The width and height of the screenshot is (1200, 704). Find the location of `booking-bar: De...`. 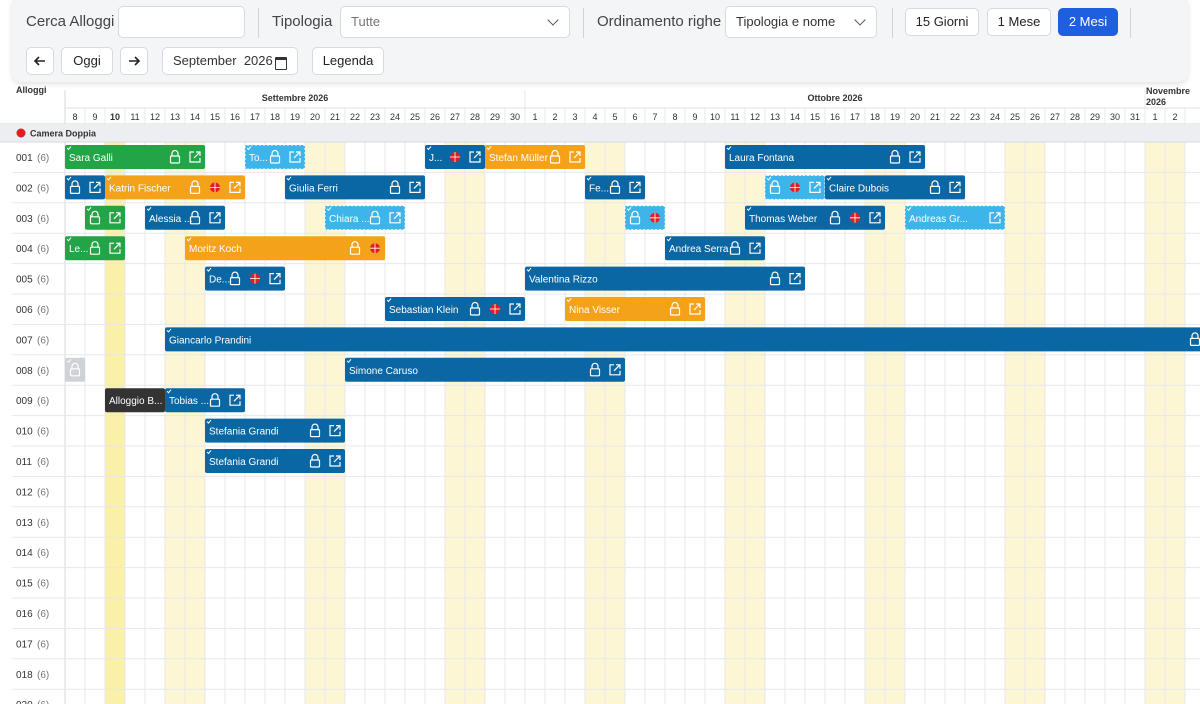

booking-bar: De... is located at coordinates (245, 278).